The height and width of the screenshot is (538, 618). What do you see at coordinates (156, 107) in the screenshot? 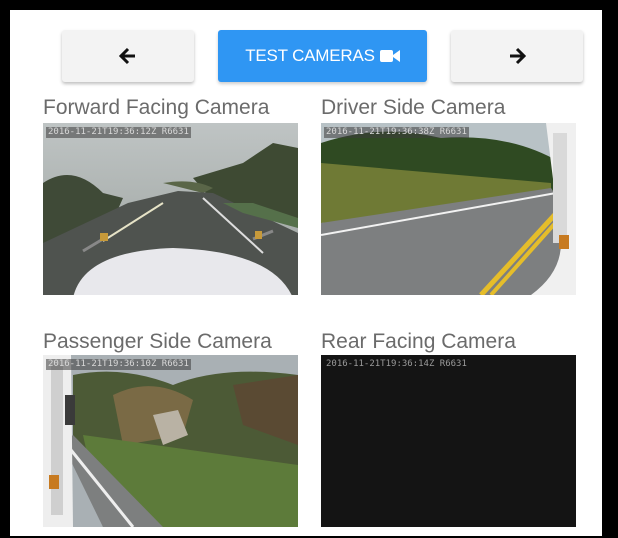
I see `camera-title-forward: Forward Facing Camera` at bounding box center [156, 107].